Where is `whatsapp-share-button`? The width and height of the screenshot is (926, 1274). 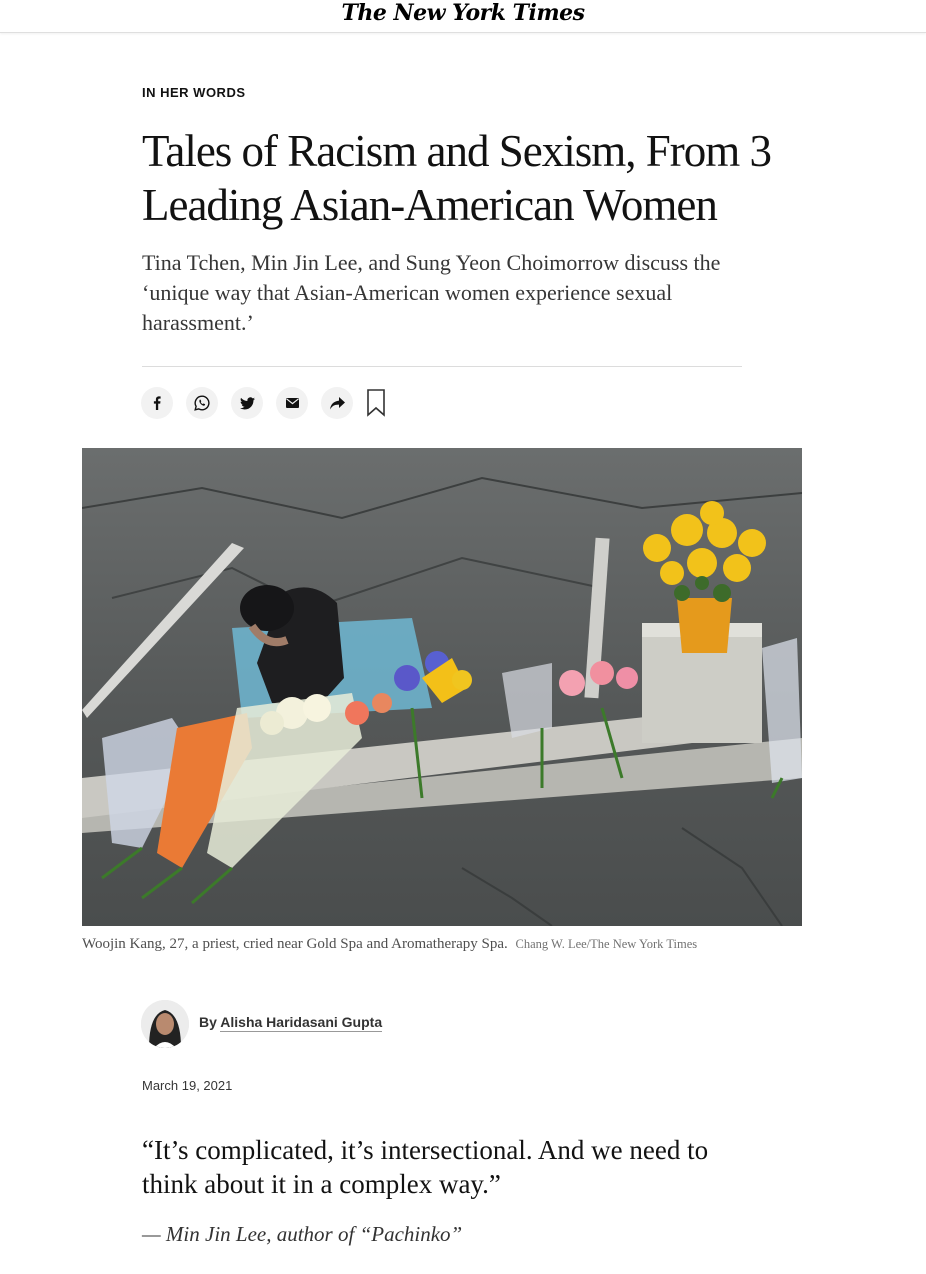
whatsapp-share-button is located at coordinates (202, 403).